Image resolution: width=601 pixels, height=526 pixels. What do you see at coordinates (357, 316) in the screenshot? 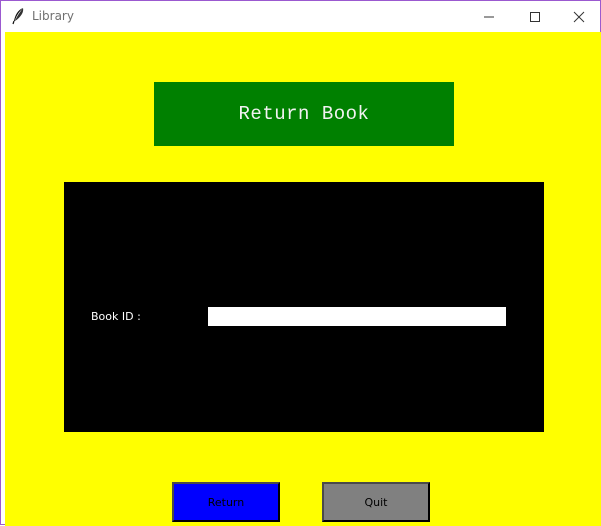
I see `book-id-input` at bounding box center [357, 316].